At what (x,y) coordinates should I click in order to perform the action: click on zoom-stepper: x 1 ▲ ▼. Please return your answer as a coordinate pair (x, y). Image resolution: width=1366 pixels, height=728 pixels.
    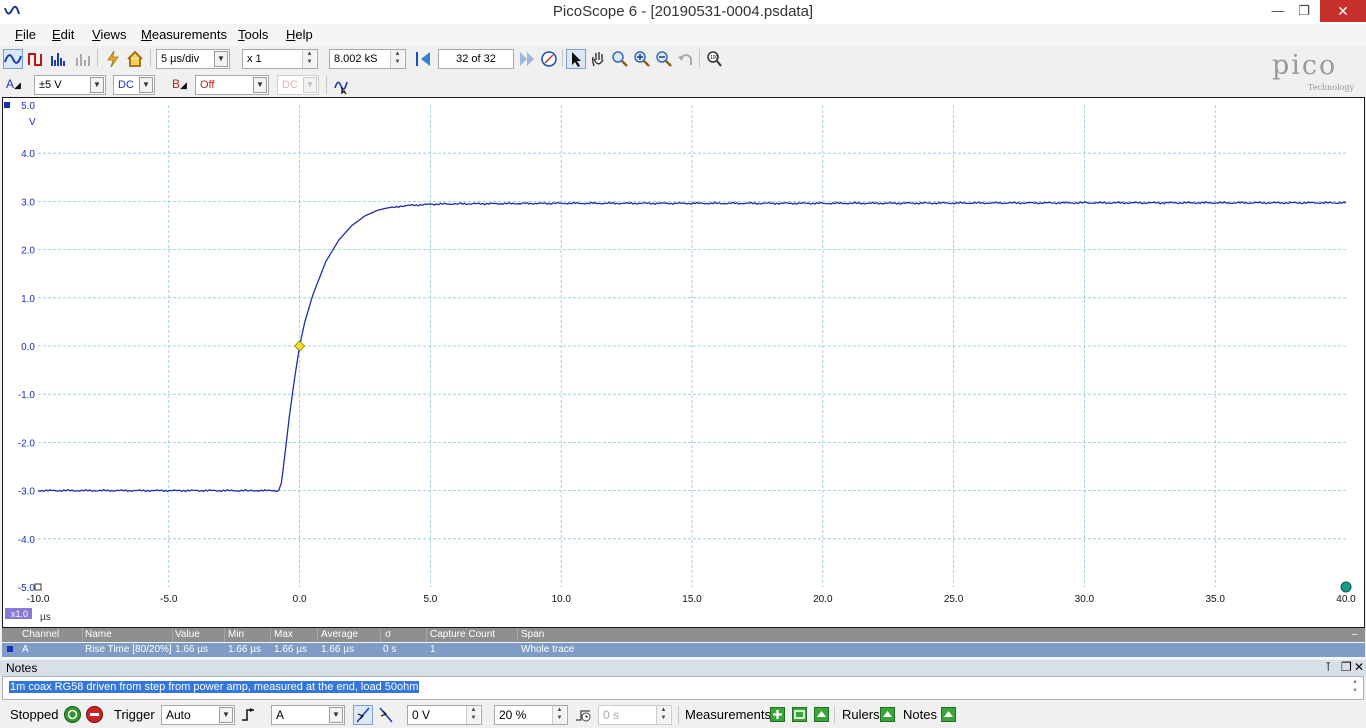
    Looking at the image, I should click on (280, 59).